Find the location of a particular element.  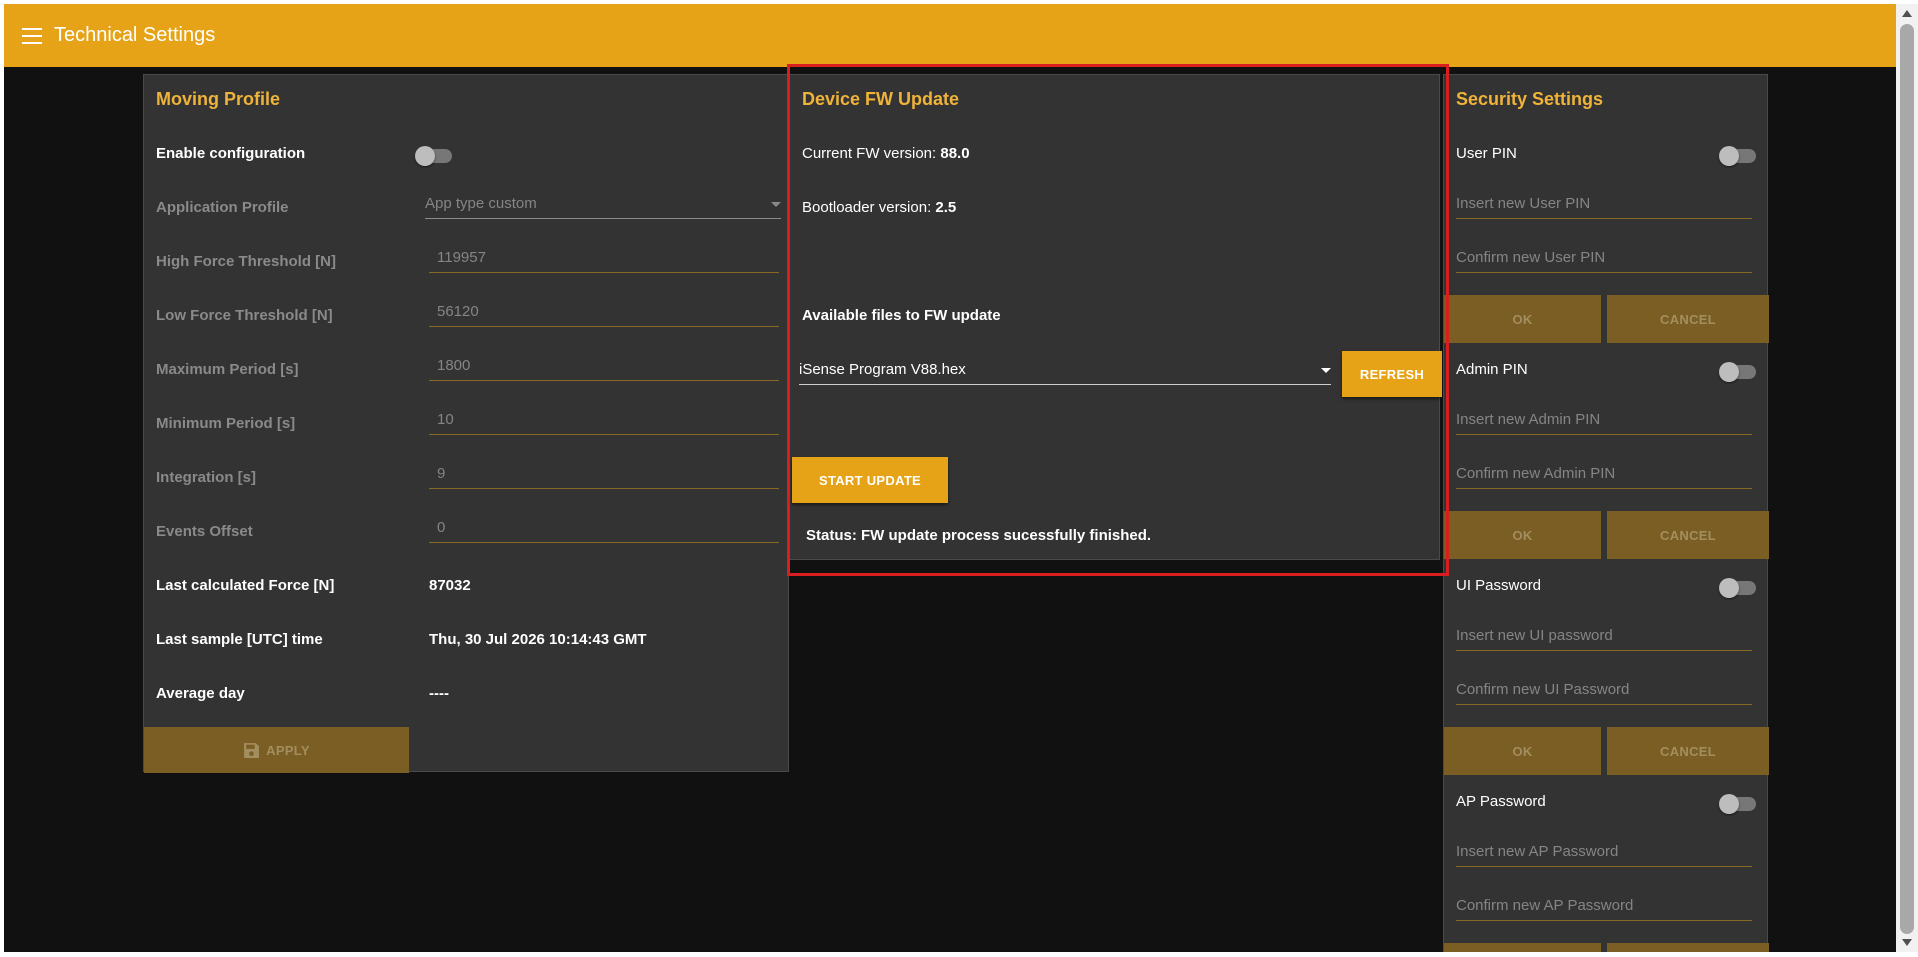

scroll-down-icon is located at coordinates (1907, 942).